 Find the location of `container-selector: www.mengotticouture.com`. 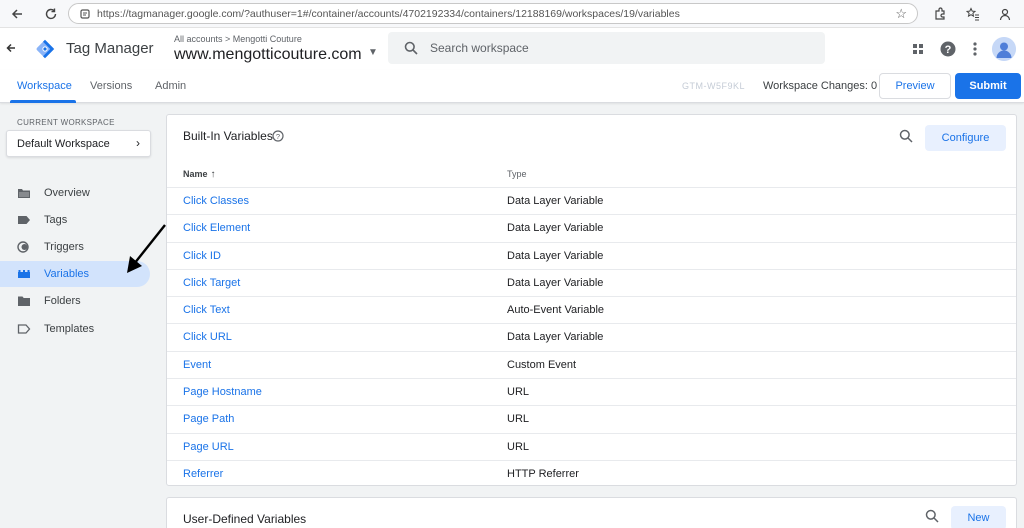

container-selector: www.mengotticouture.com is located at coordinates (268, 55).